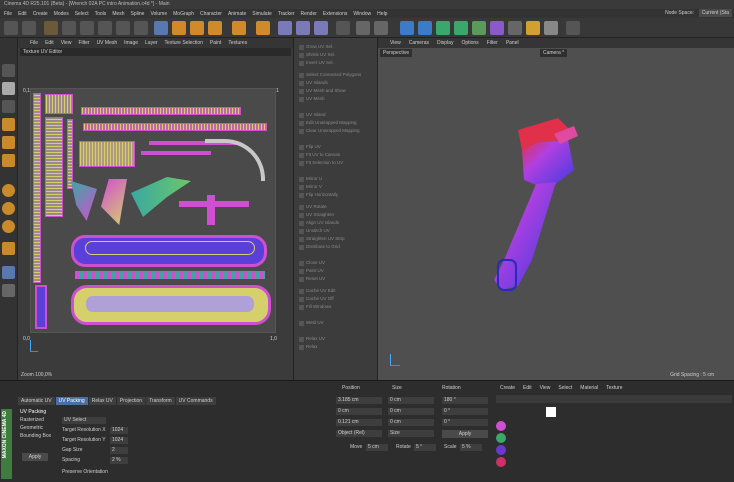 The height and width of the screenshot is (482, 734). Describe the element at coordinates (479, 28) in the screenshot. I see `deformer-icon` at that location.